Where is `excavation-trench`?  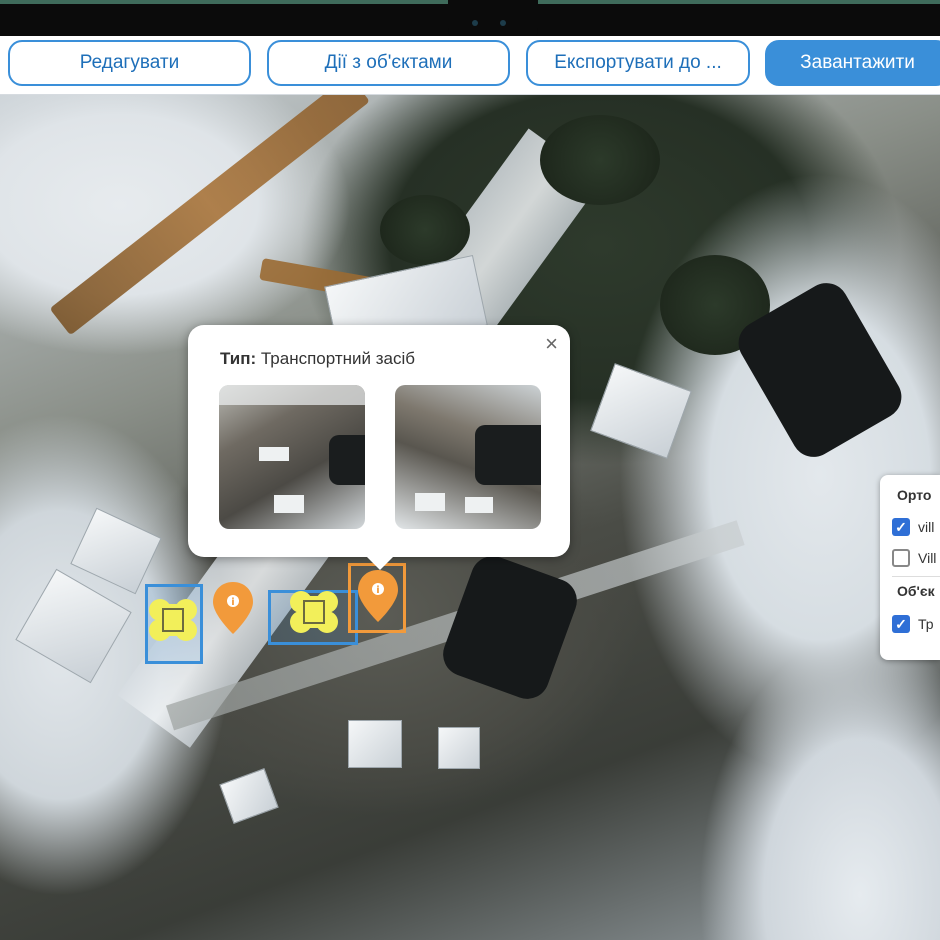
excavation-trench is located at coordinates (209, 215).